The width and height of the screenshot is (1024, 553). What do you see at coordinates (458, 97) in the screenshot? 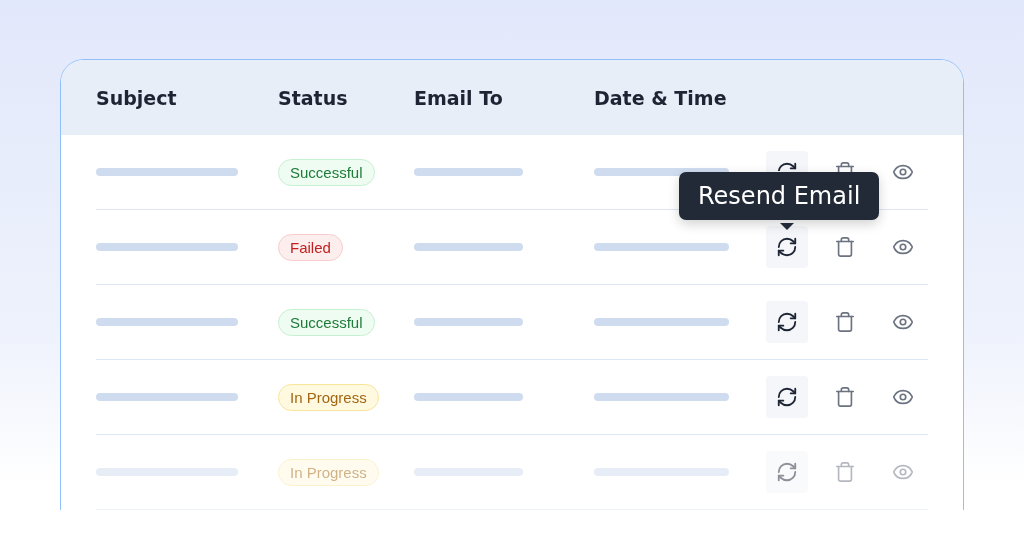
I see `column-header: Email To` at bounding box center [458, 97].